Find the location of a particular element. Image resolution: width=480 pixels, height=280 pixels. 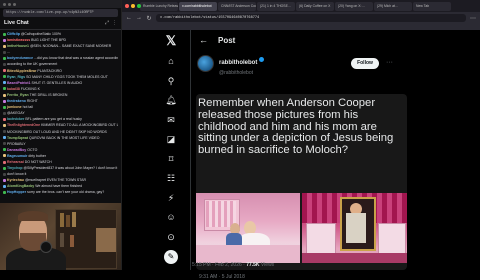

chat-username: TheEnlightenedOne is located at coordinates (23, 125).